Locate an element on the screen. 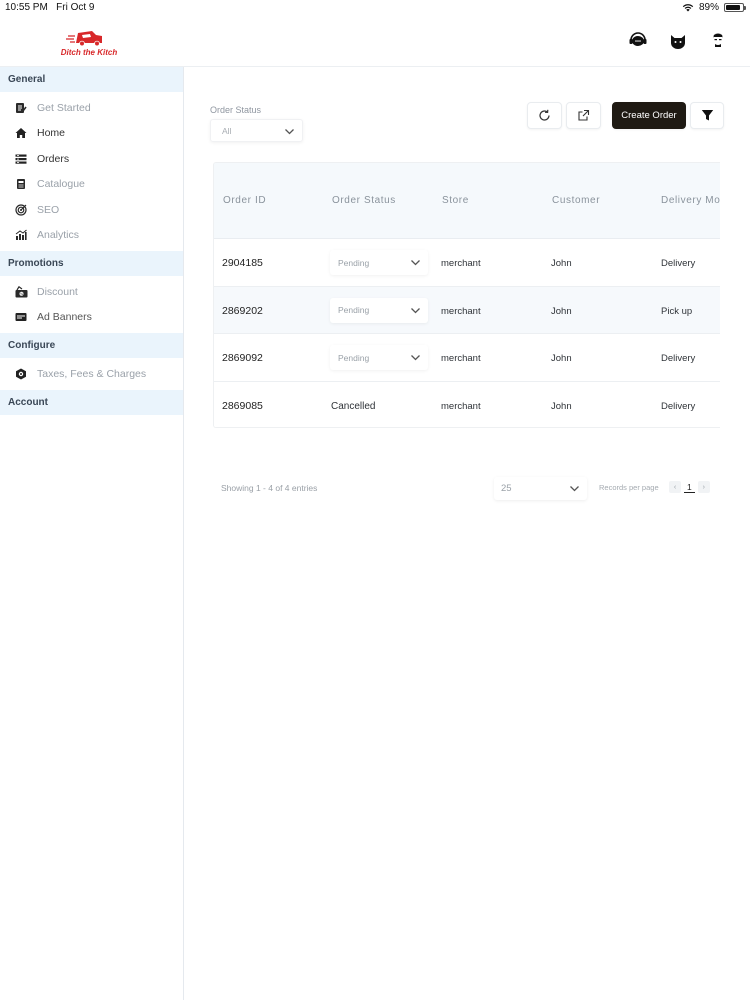 Image resolution: width=750 pixels, height=1000 pixels. column-header-delivery-mode: Delivery Mo is located at coordinates (690, 200).